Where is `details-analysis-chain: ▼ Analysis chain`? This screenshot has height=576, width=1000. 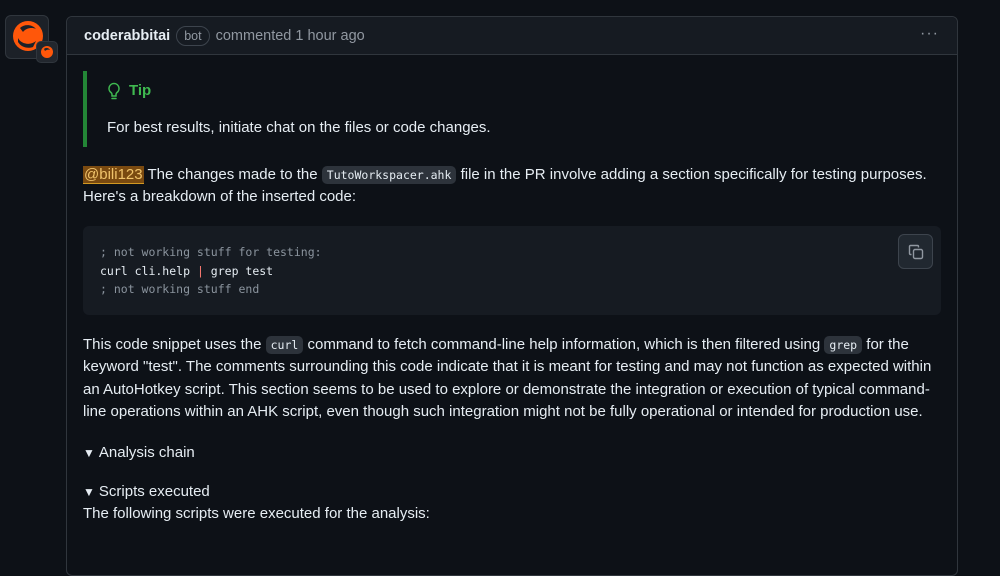 details-analysis-chain: ▼ Analysis chain is located at coordinates (139, 453).